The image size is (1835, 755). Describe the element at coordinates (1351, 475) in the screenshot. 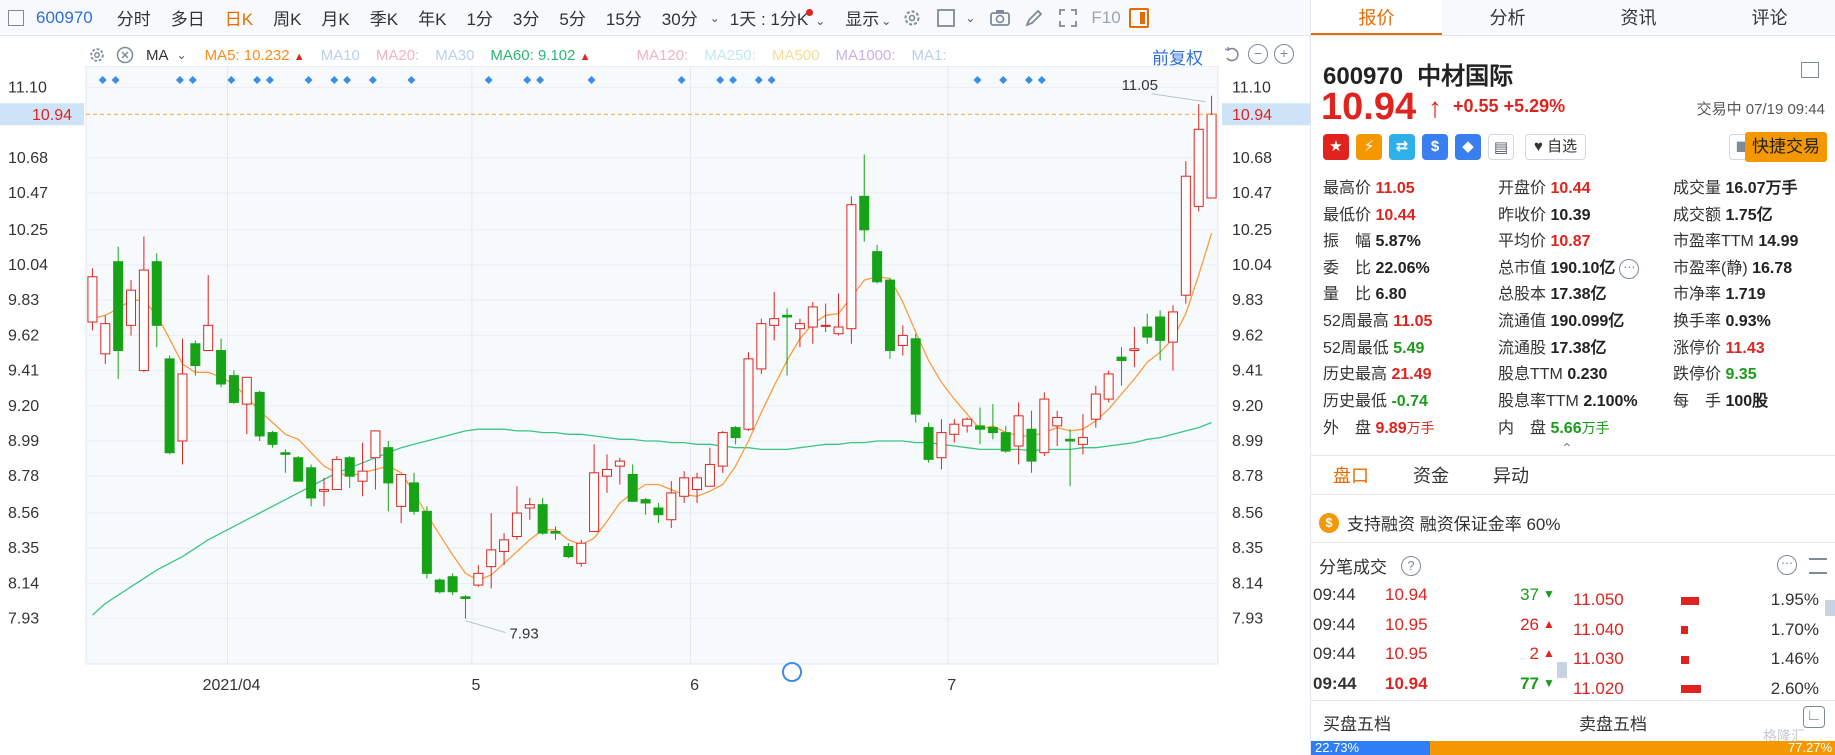

I see `tab-order-book: 盘口` at that location.